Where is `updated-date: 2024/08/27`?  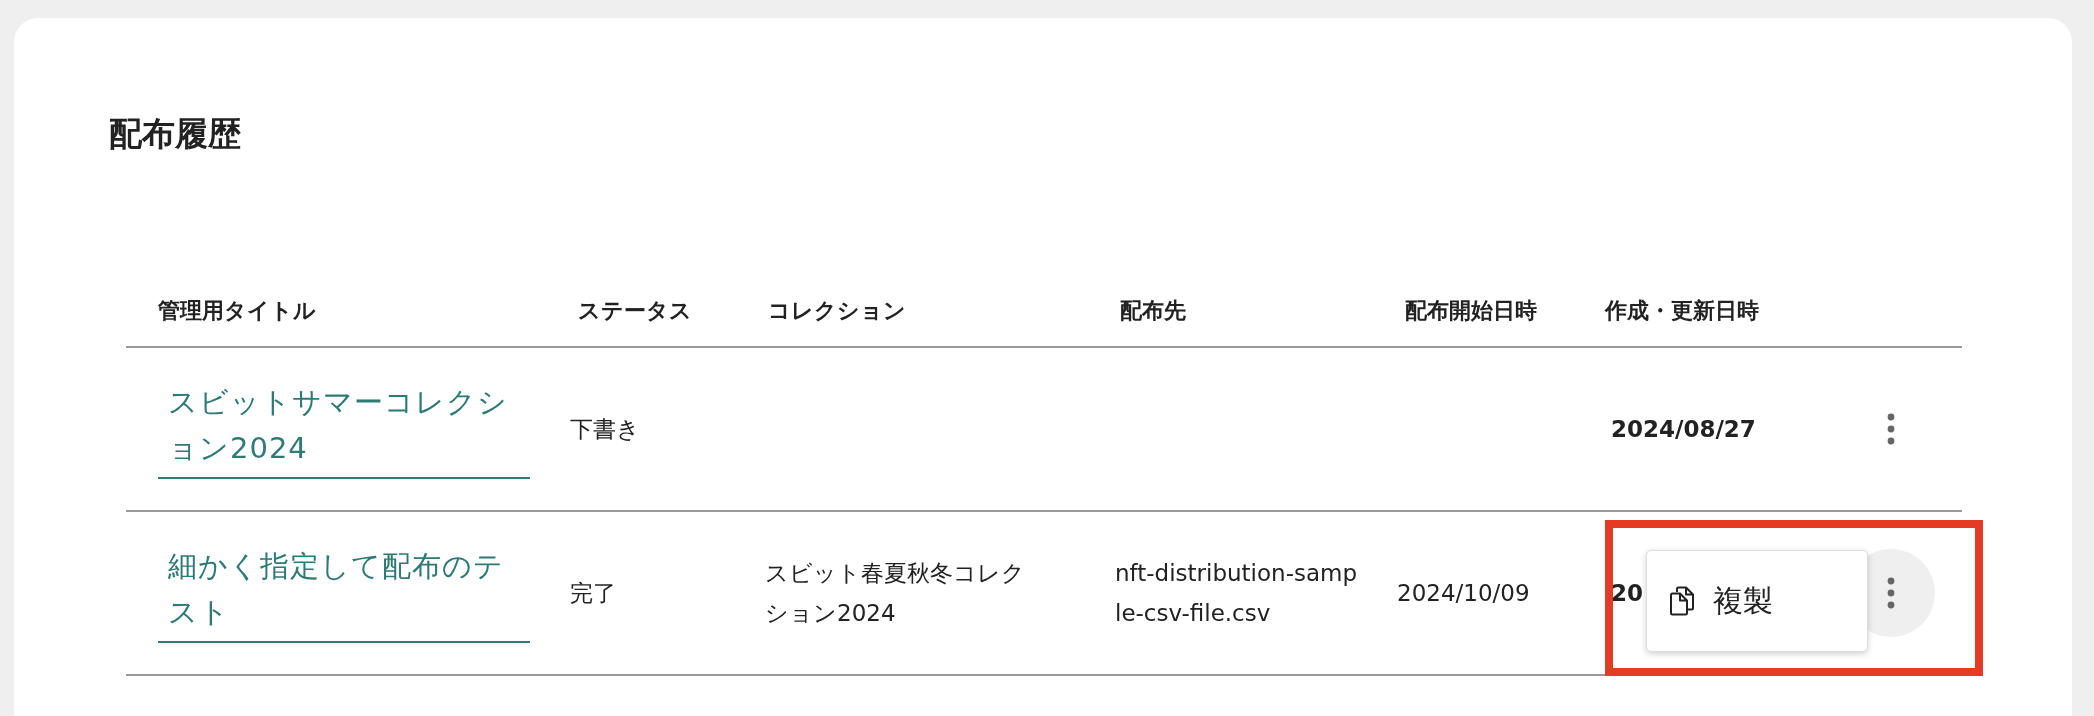
updated-date: 2024/08/27 is located at coordinates (1683, 429).